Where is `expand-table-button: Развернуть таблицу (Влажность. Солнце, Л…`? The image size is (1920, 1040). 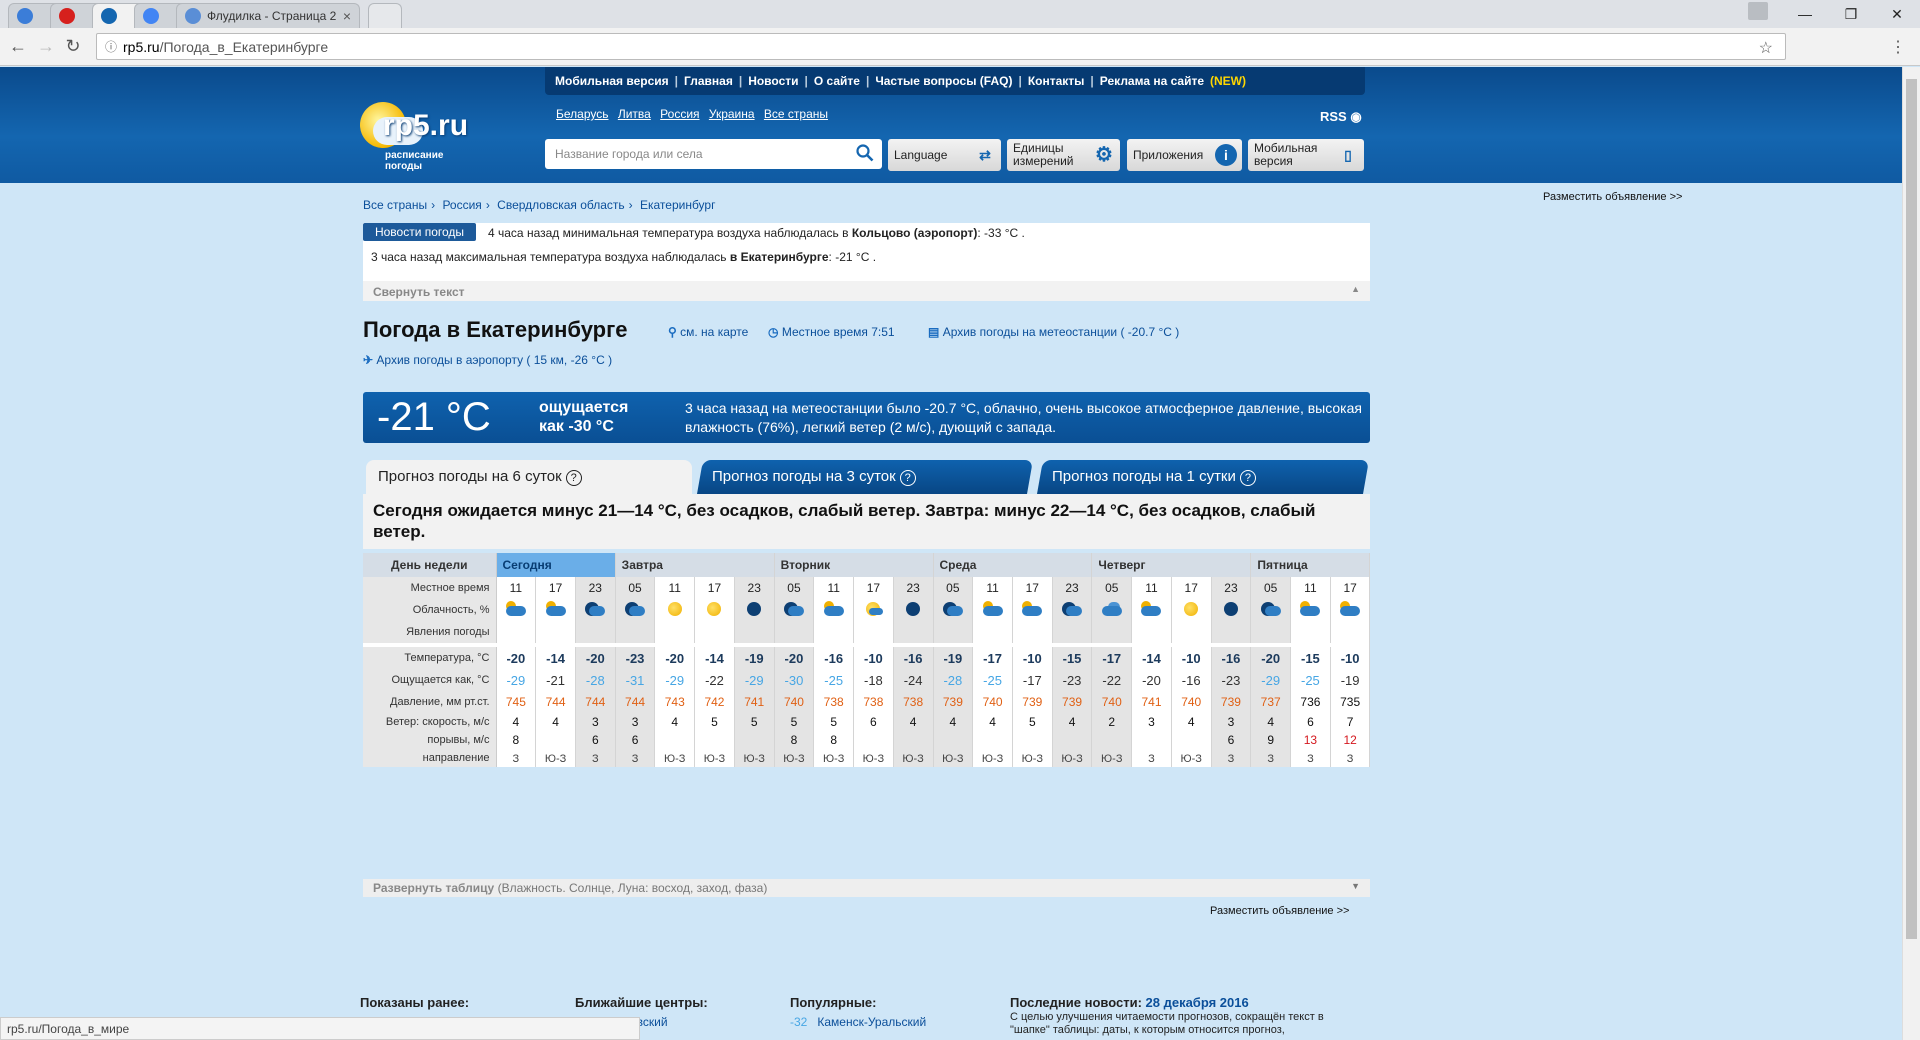 expand-table-button: Развернуть таблицу (Влажность. Солнце, Л… is located at coordinates (866, 888).